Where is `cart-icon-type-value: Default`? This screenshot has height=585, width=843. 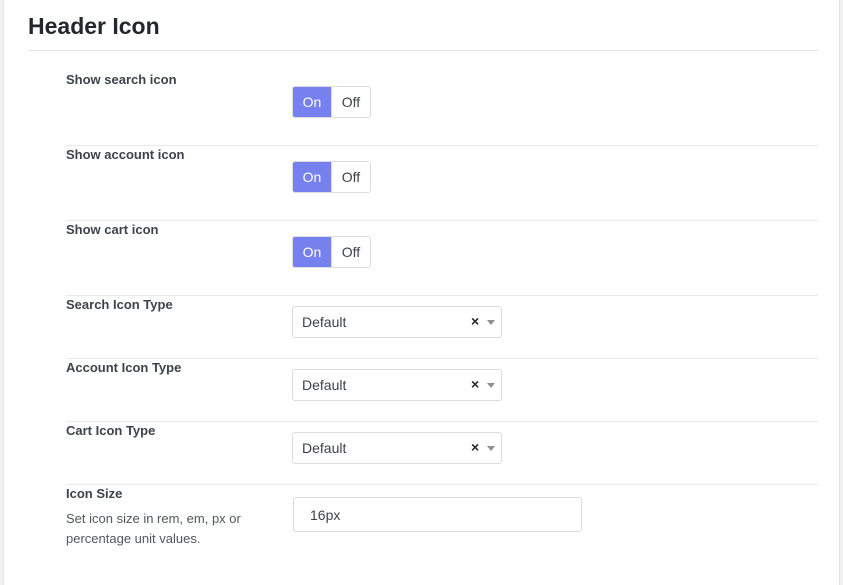
cart-icon-type-value: Default is located at coordinates (324, 448).